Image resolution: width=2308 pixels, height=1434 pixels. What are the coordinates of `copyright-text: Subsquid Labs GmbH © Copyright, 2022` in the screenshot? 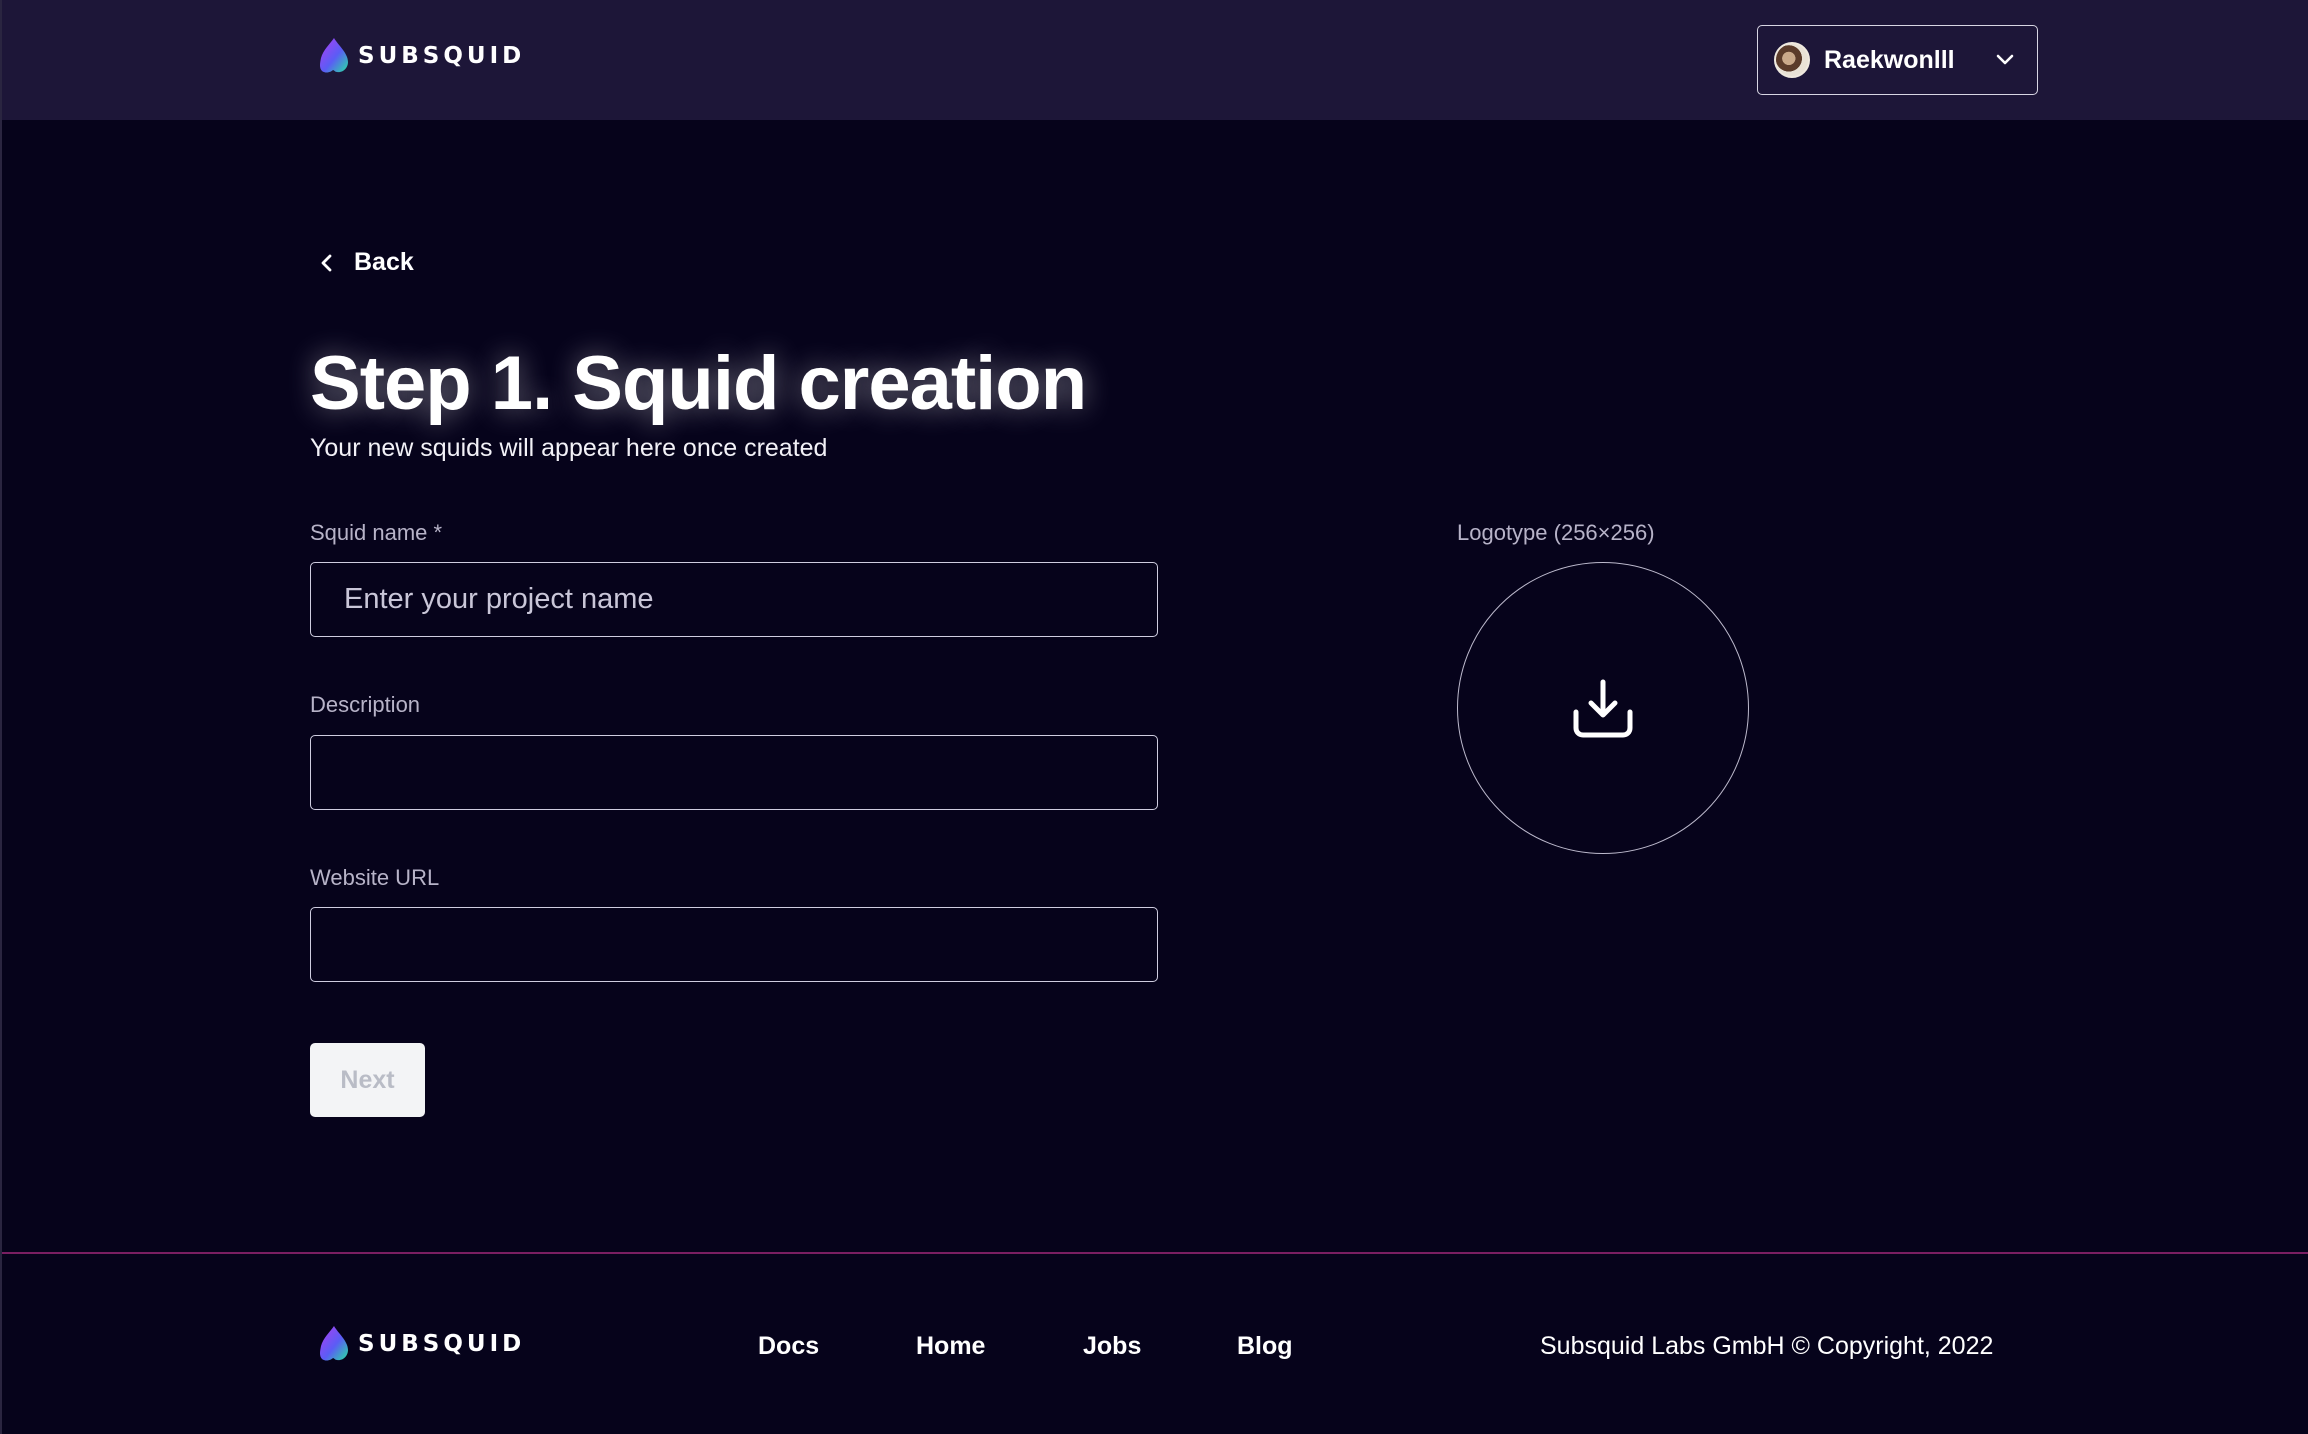 It's located at (1767, 1346).